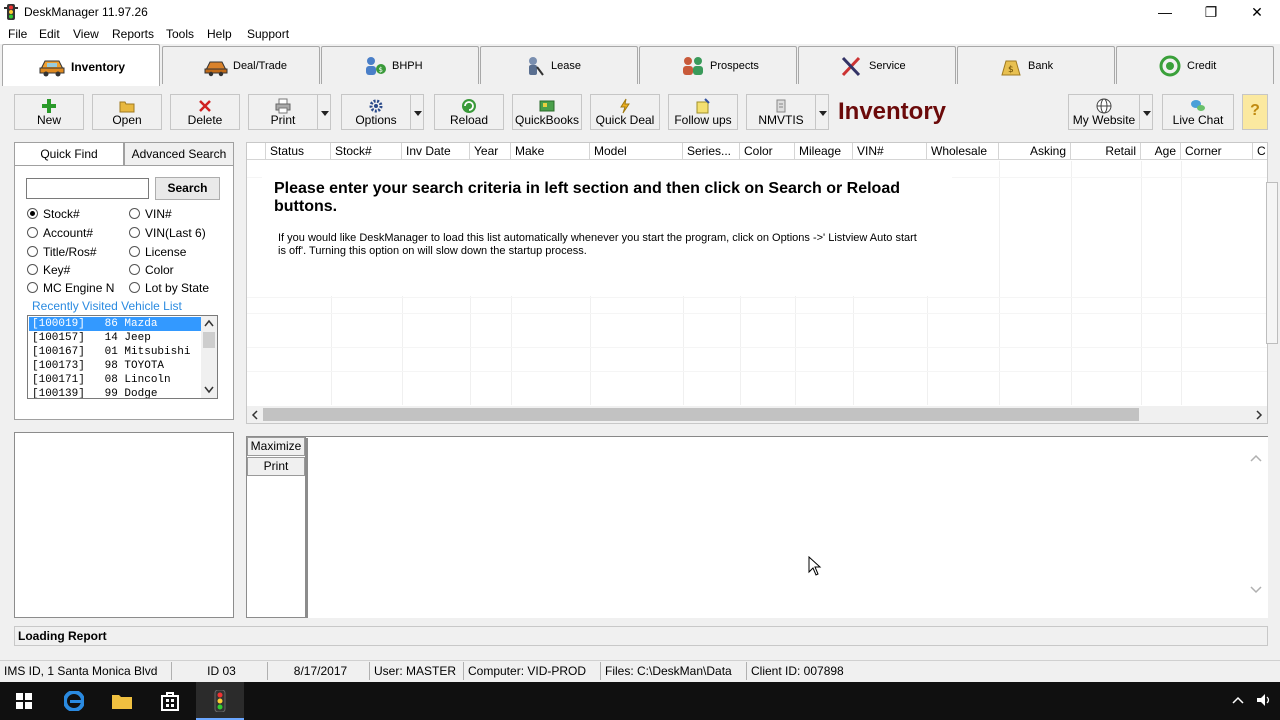  What do you see at coordinates (74, 701) in the screenshot?
I see `edge-icon` at bounding box center [74, 701].